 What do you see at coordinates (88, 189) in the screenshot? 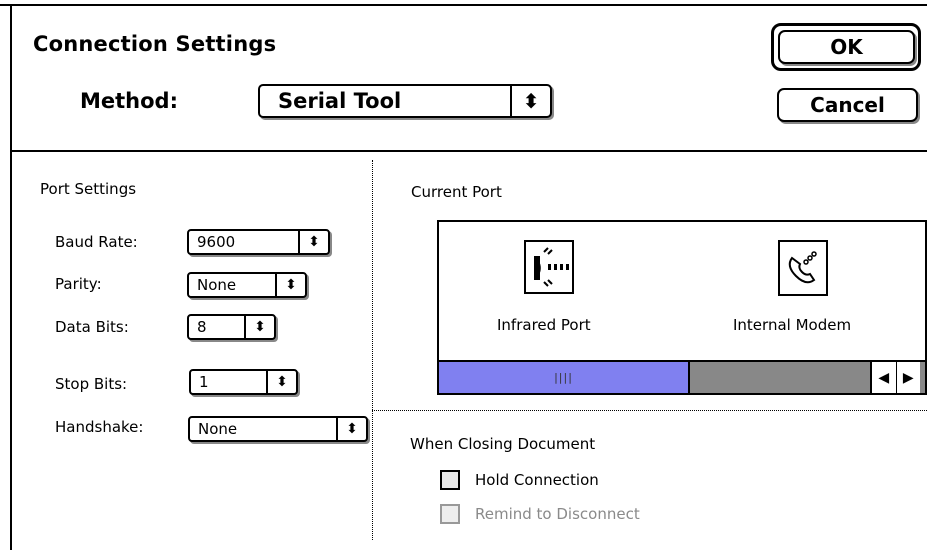
I see `port-settings-heading: Port Settings` at bounding box center [88, 189].